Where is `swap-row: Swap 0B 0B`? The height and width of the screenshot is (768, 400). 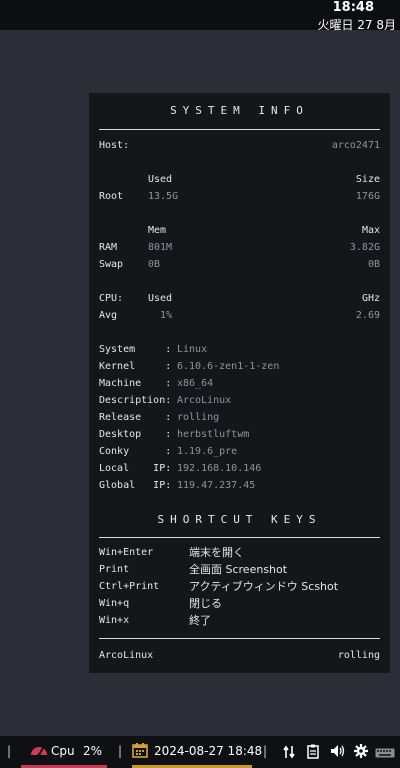
swap-row: Swap 0B 0B is located at coordinates (239, 264).